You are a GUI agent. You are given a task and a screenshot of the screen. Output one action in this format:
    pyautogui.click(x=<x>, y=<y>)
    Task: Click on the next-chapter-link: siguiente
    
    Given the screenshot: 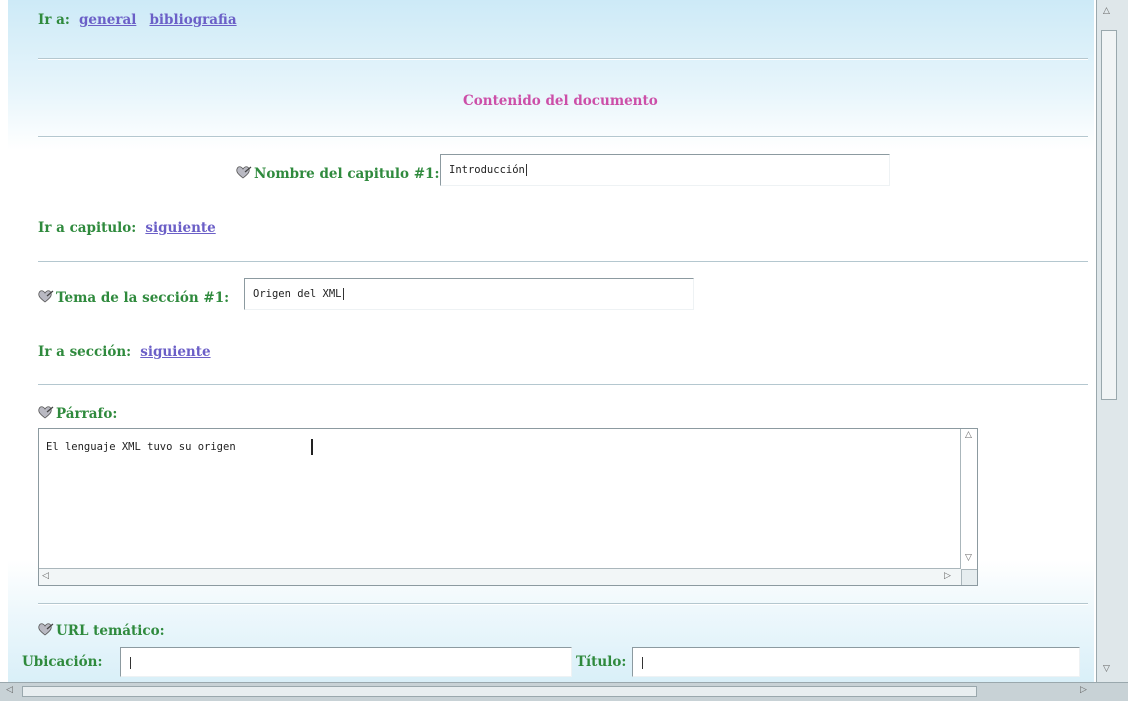 What is the action you would take?
    pyautogui.click(x=180, y=228)
    